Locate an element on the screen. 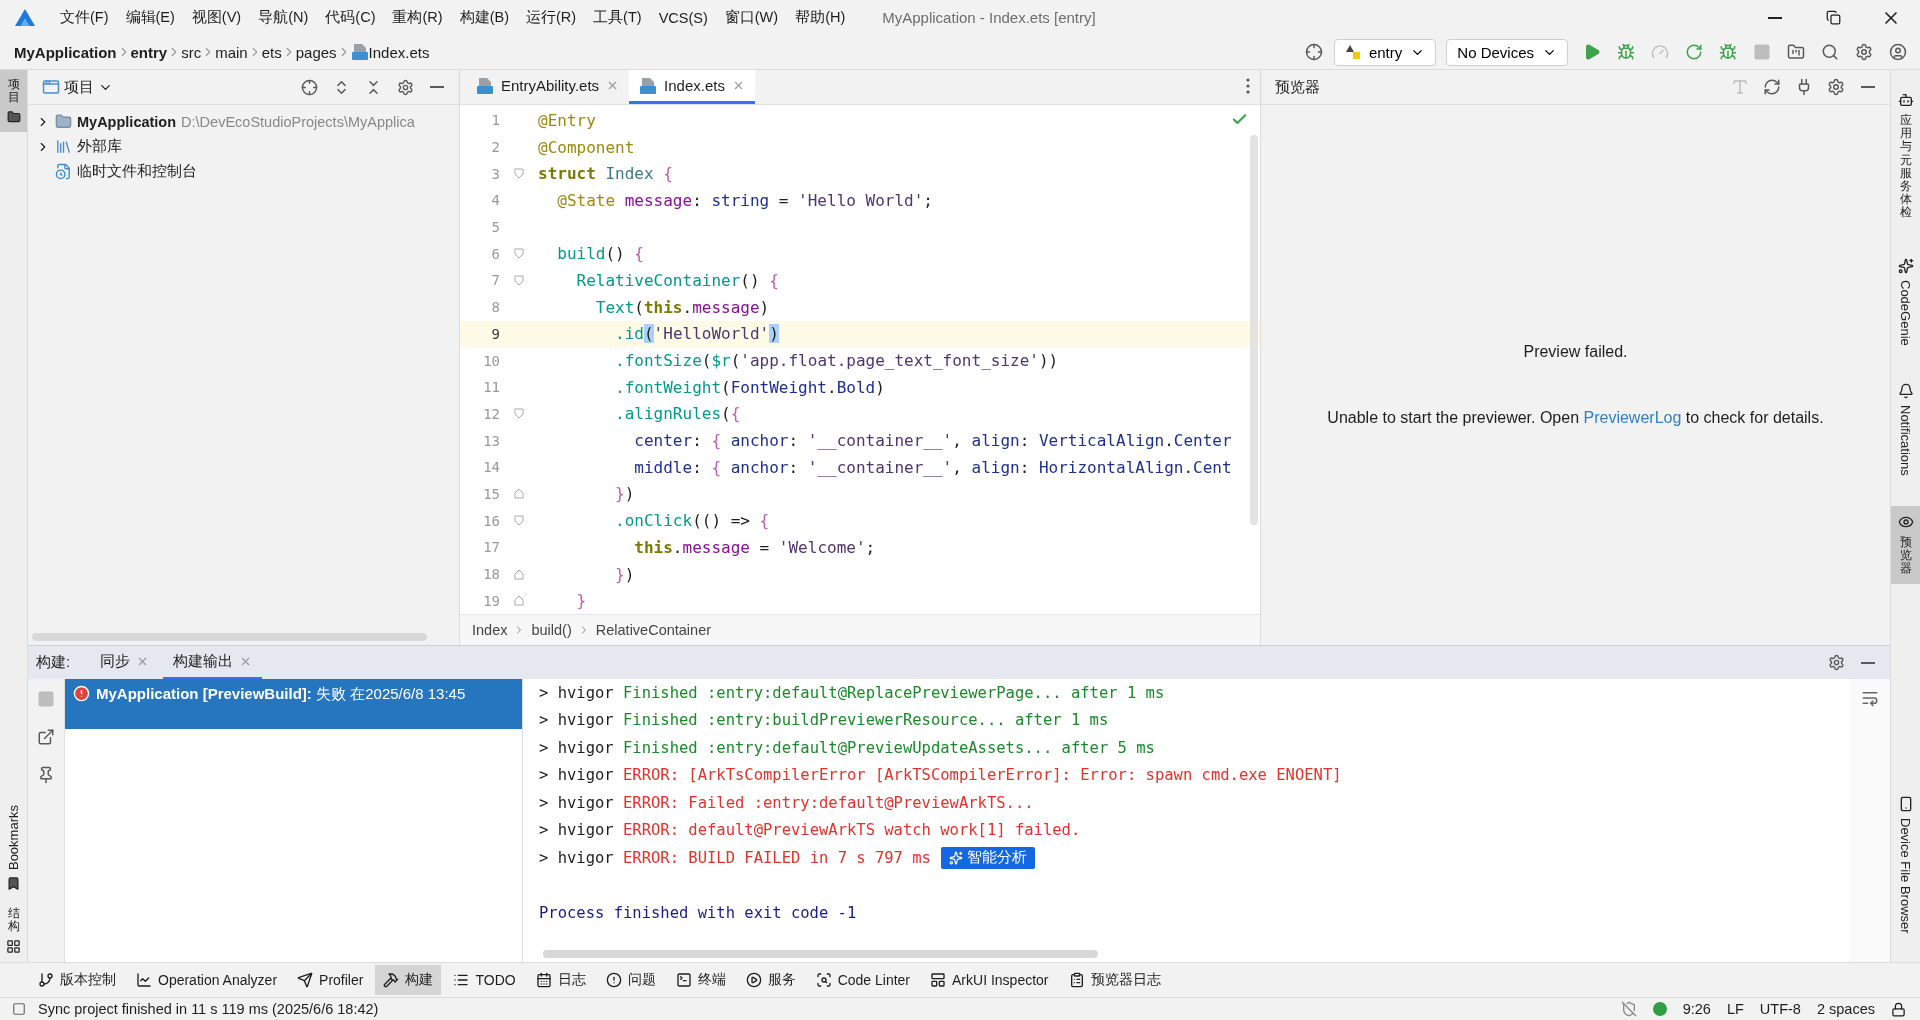 This screenshot has width=1920, height=1020. menu-item: 帮助(H) is located at coordinates (820, 17).